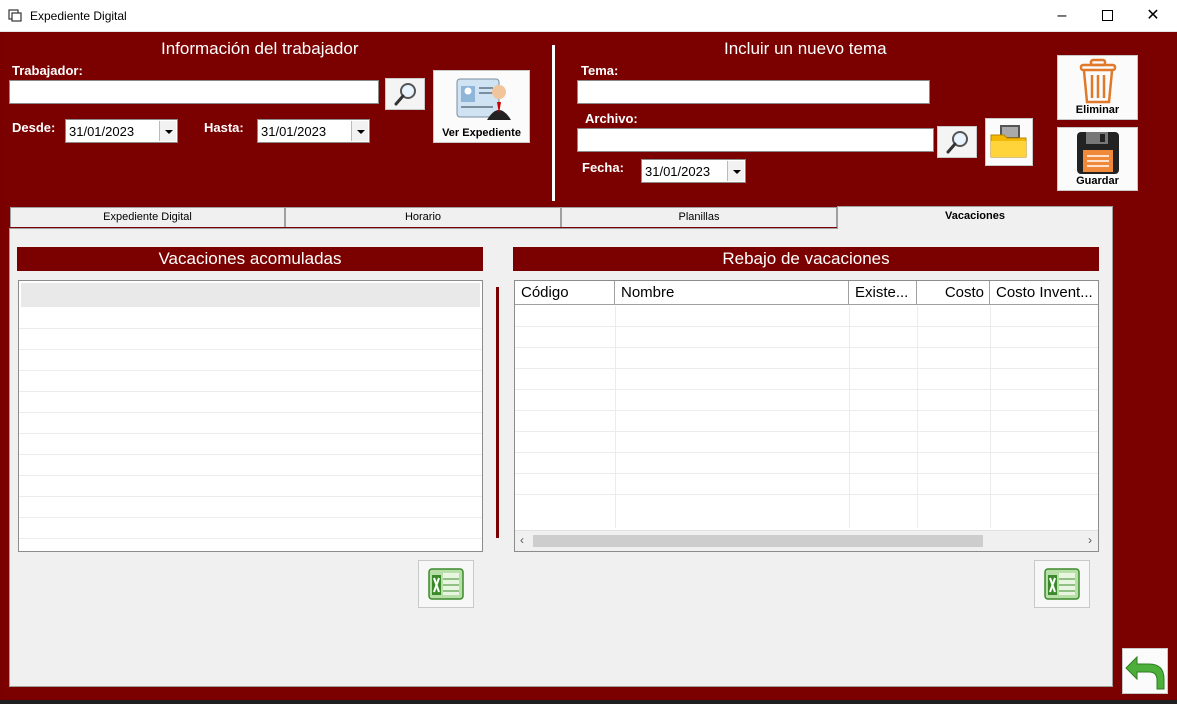 The image size is (1177, 704). Describe the element at coordinates (1062, 15) in the screenshot. I see `minimize-button: –` at that location.